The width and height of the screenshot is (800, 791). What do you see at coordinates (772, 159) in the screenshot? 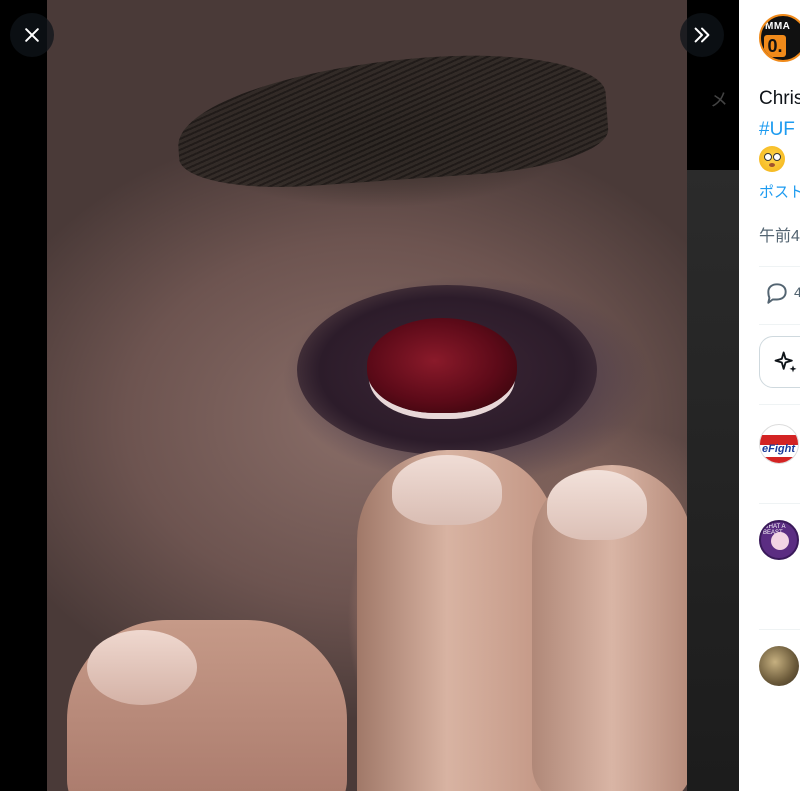
I see `flushed-face-icon` at bounding box center [772, 159].